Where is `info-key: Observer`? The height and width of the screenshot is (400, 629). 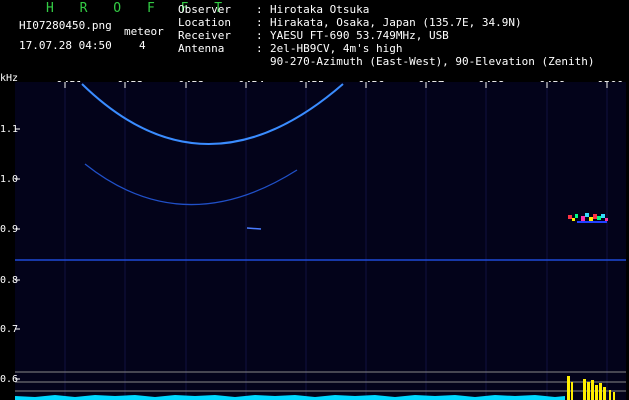
info-key: Observer is located at coordinates (204, 9).